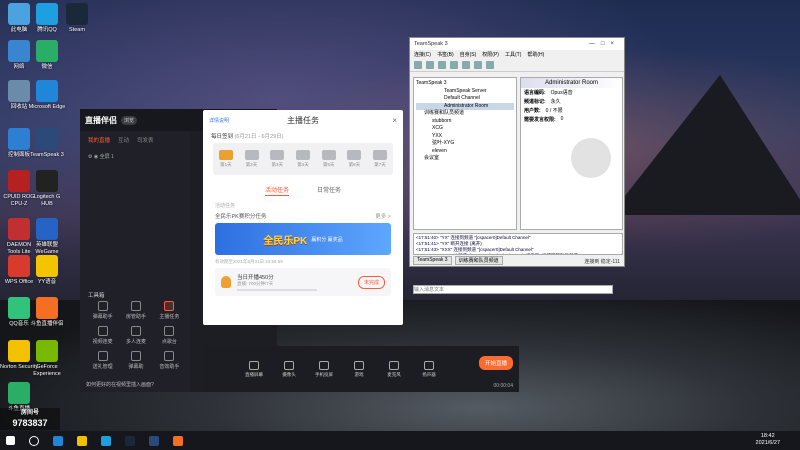 The image size is (800, 450). Describe the element at coordinates (371, 282) in the screenshot. I see `duty-status-button: 未完成` at that location.